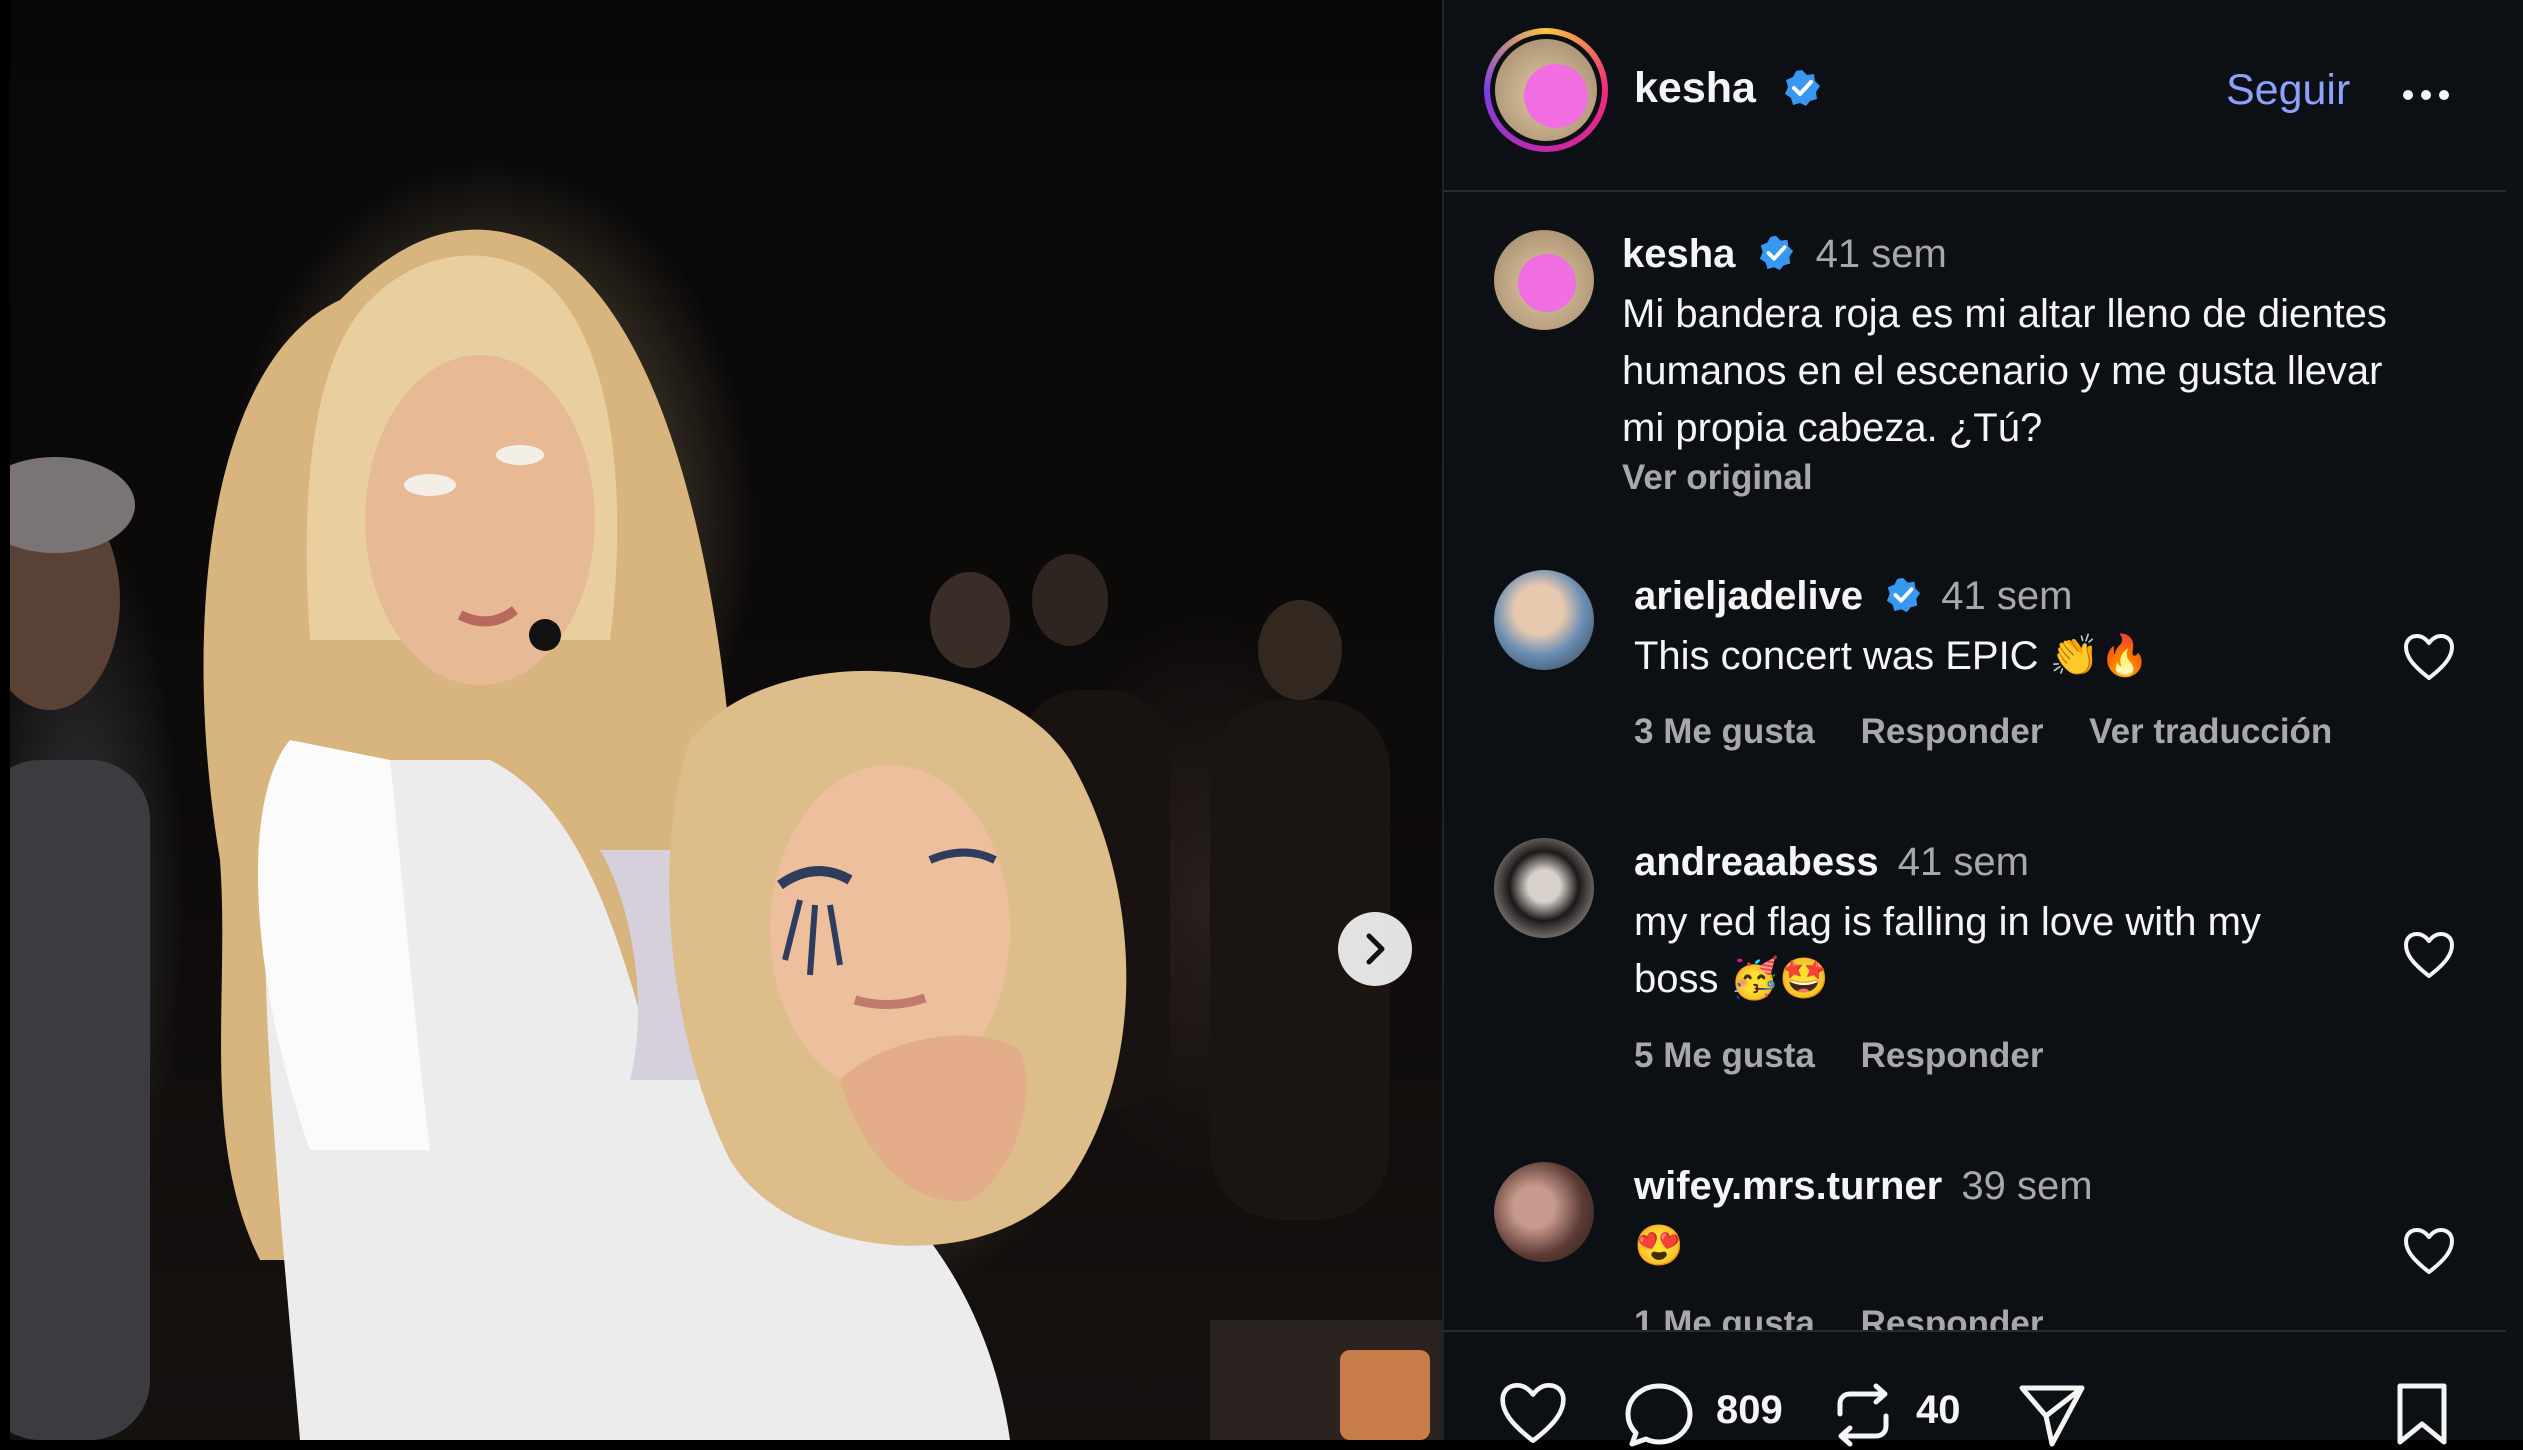 This screenshot has width=2523, height=1450. Describe the element at coordinates (1892, 656) in the screenshot. I see `comment-text: This concert was EPIC 👏🔥` at that location.